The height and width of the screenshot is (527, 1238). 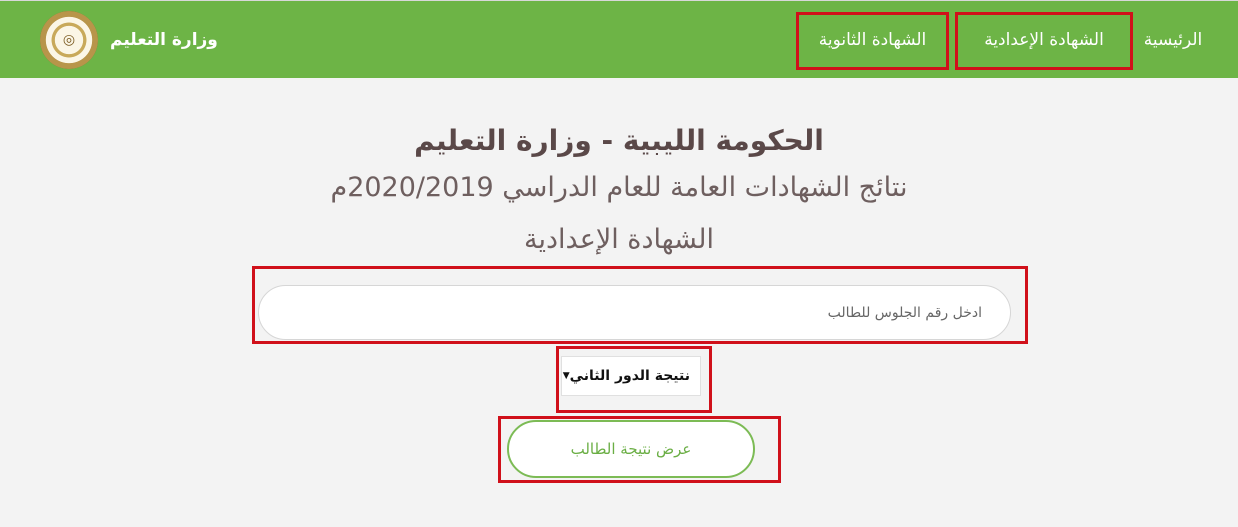 I want to click on show-result-button: عرض نتيجة الطالب, so click(x=631, y=449).